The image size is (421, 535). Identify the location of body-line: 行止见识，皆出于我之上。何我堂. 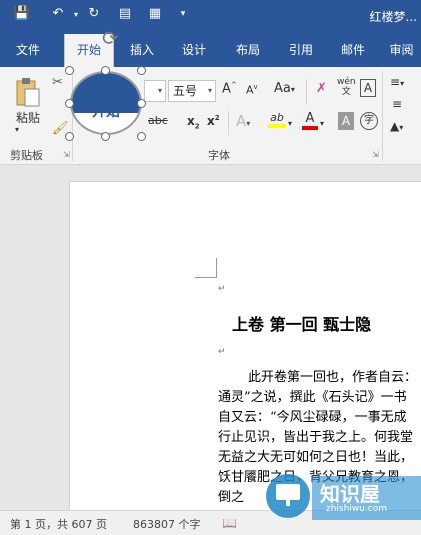
(316, 437).